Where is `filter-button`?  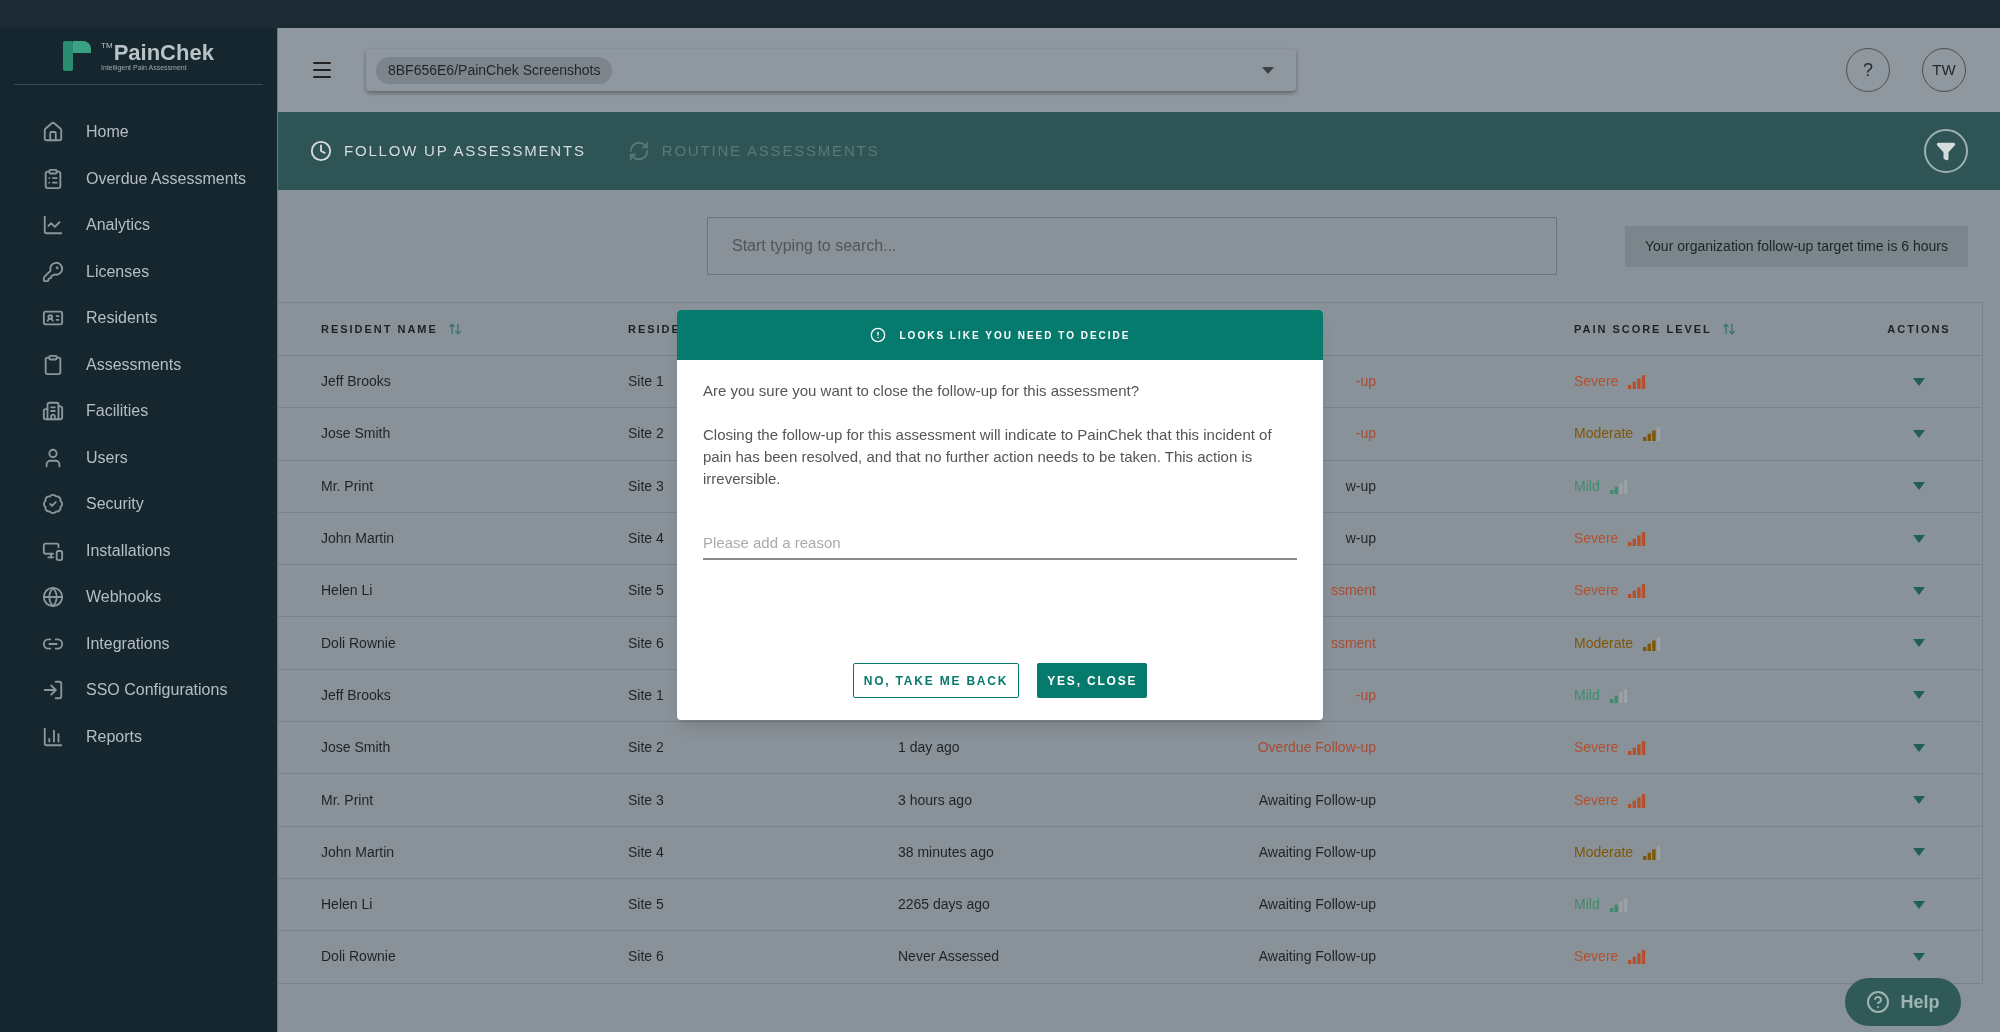 filter-button is located at coordinates (1946, 151).